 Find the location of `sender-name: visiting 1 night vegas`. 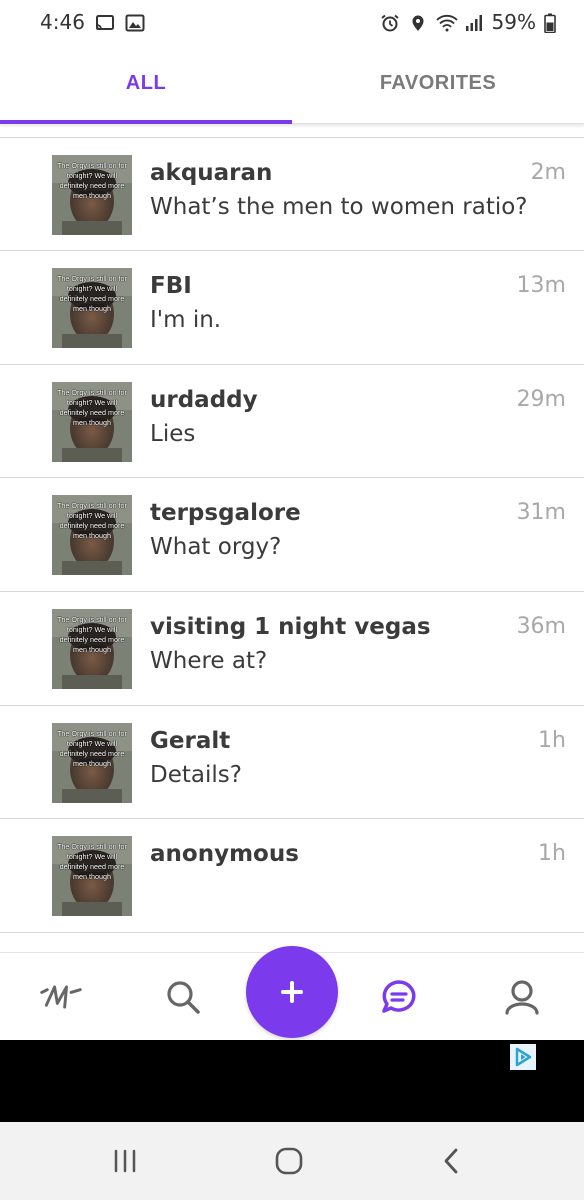

sender-name: visiting 1 night vegas is located at coordinates (290, 626).